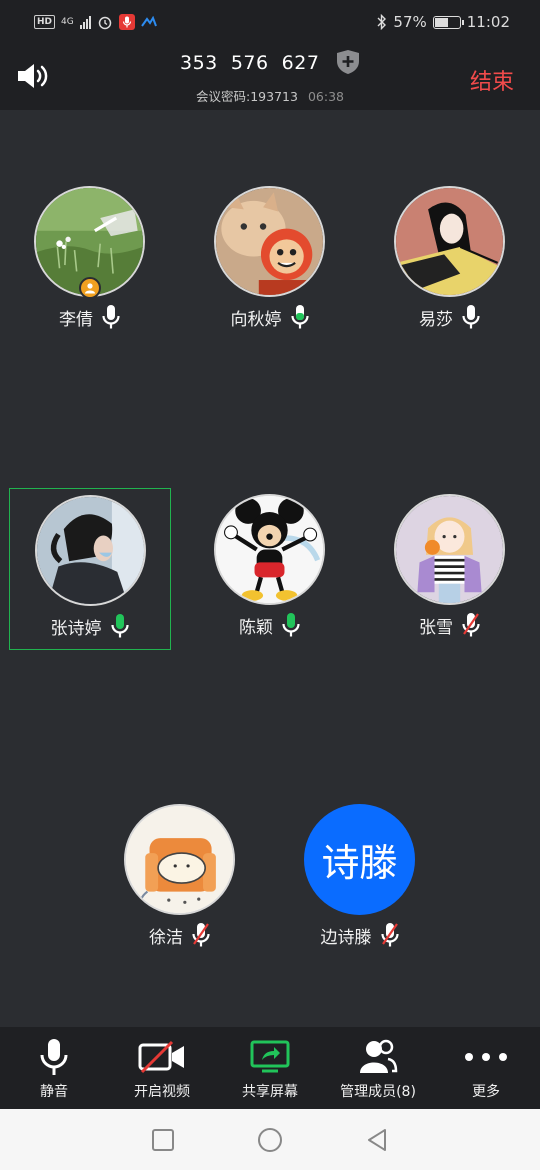  I want to click on app-notification-icon, so click(148, 21).